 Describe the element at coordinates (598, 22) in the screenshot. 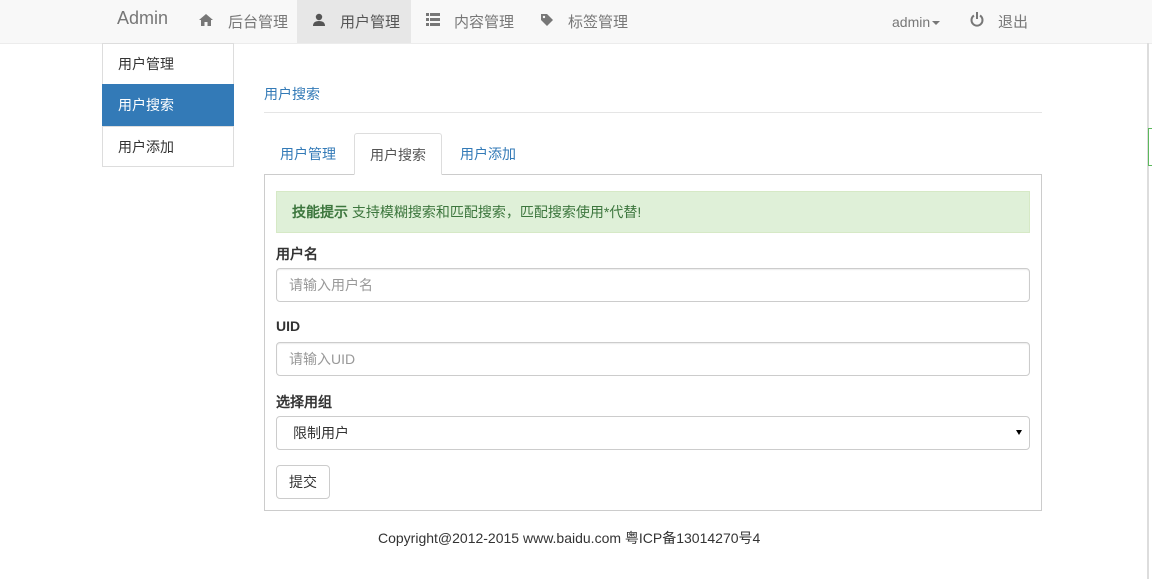

I see `nav-item-label: 标签管理` at that location.